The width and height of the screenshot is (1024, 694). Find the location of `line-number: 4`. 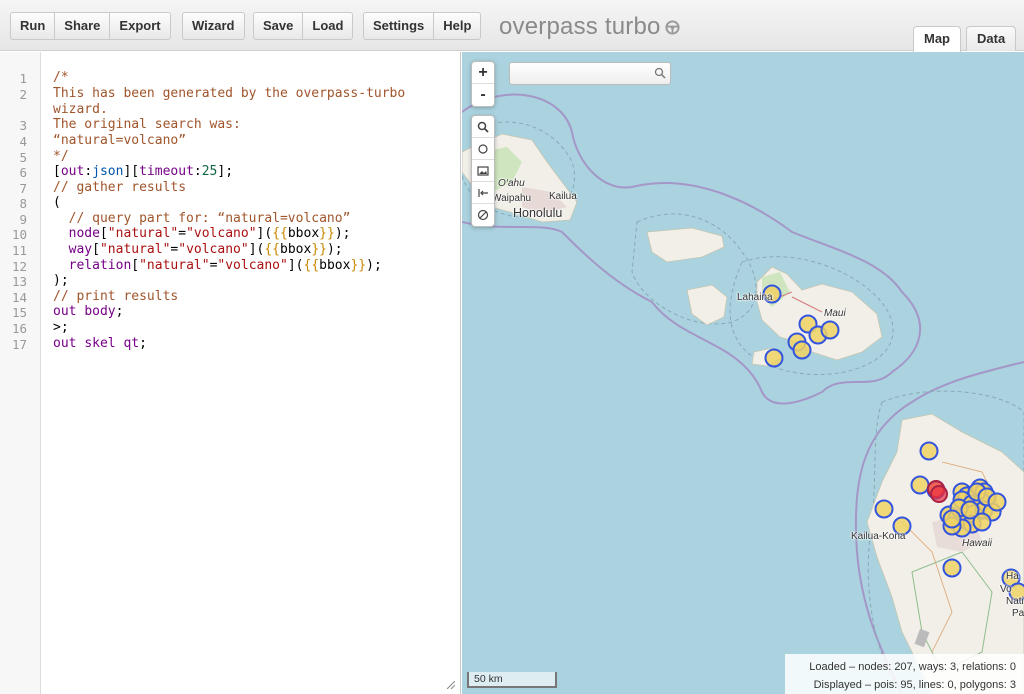

line-number: 4 is located at coordinates (23, 141).